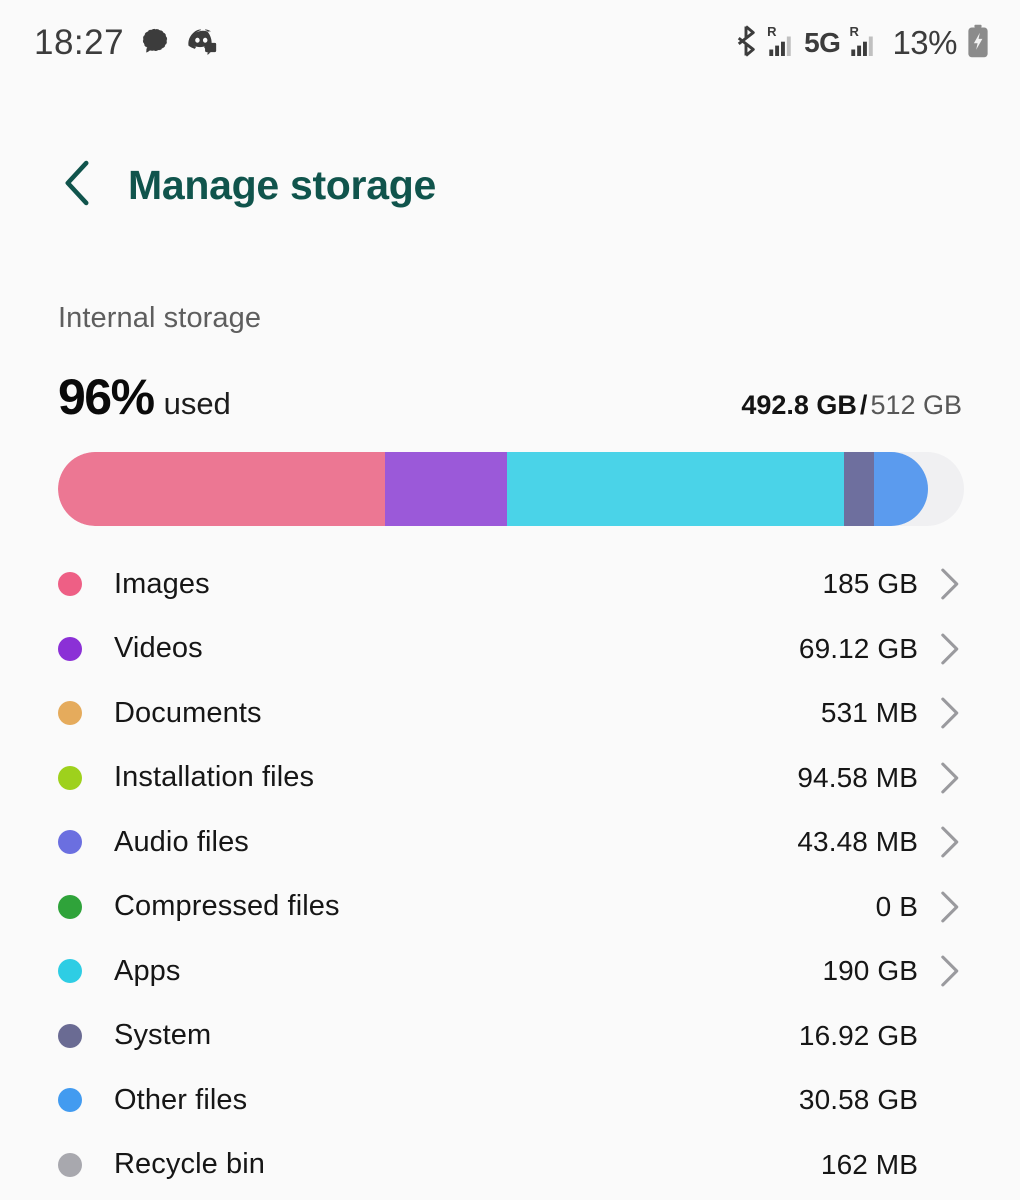 The height and width of the screenshot is (1200, 1020). What do you see at coordinates (857, 777) in the screenshot?
I see `category-size-value: 94.58 MB` at bounding box center [857, 777].